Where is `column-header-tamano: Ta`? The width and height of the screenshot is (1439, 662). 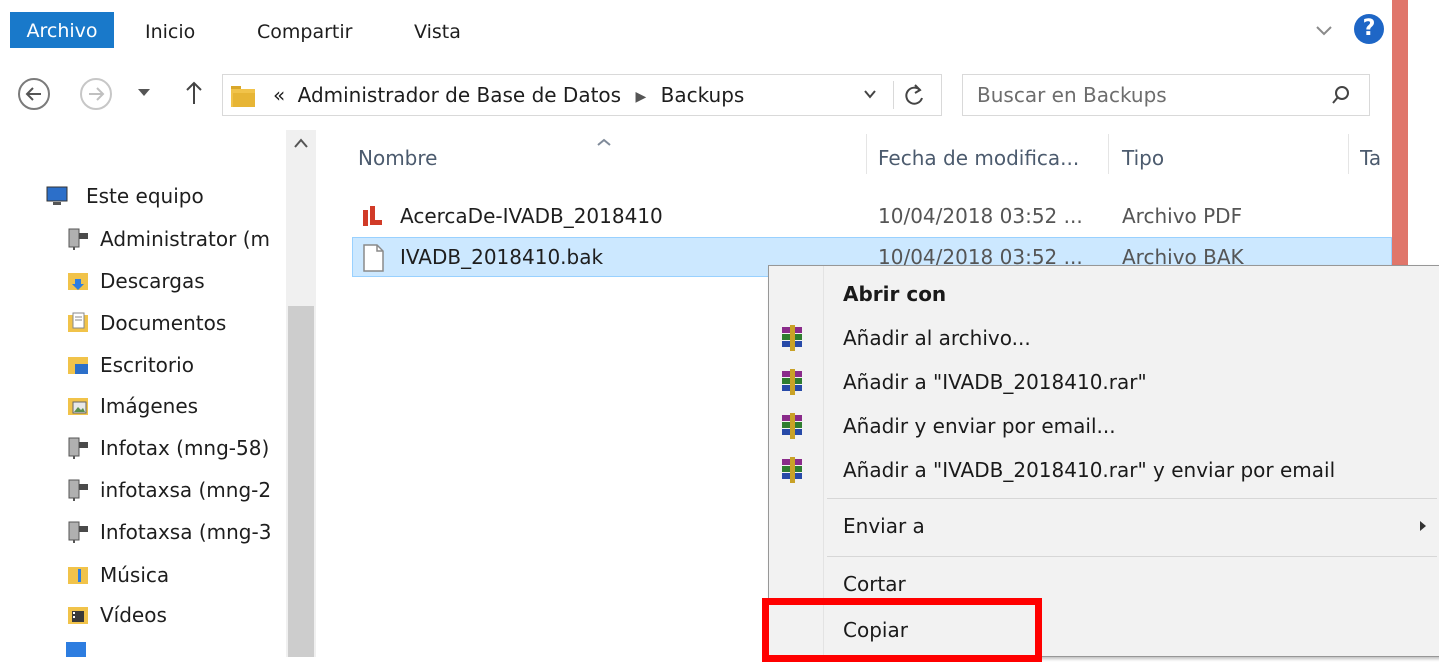
column-header-tamano: Ta is located at coordinates (1376, 158).